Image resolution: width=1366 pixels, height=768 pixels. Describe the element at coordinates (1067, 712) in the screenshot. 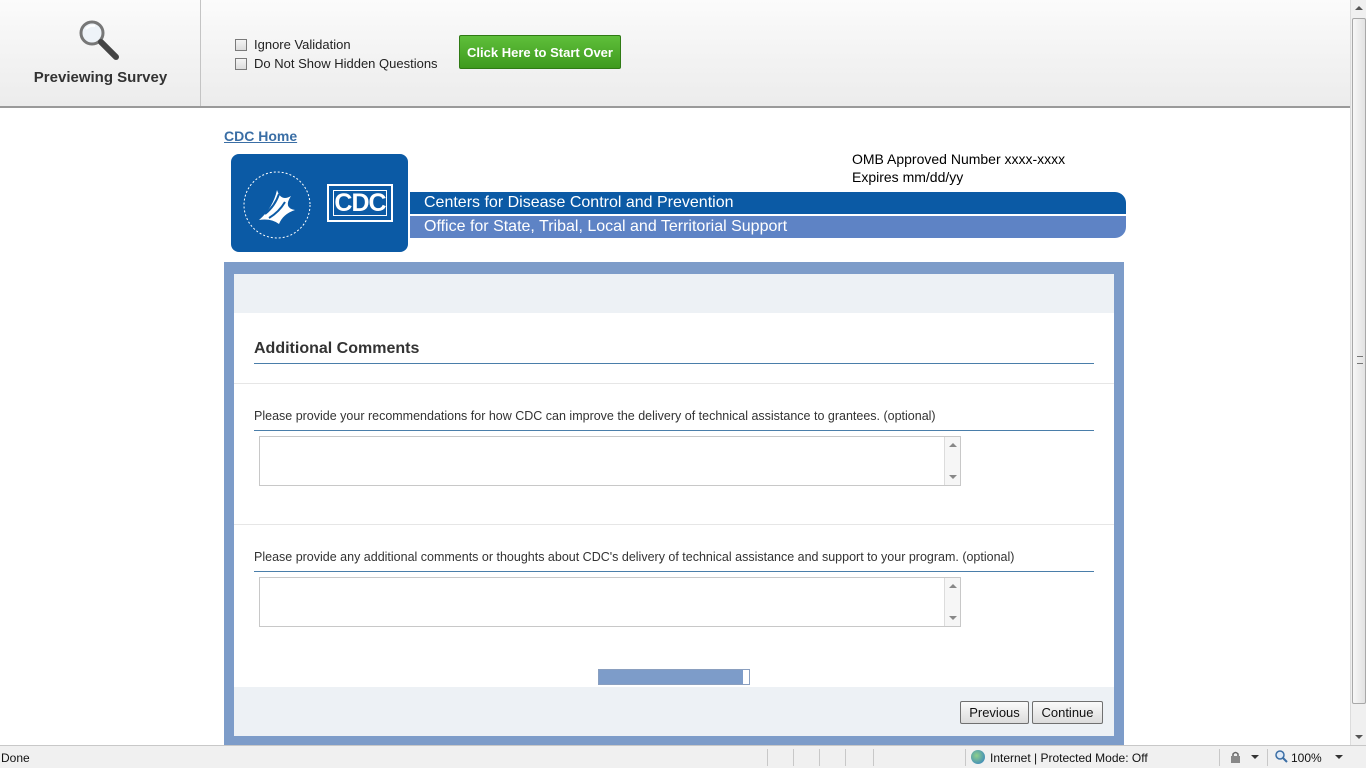

I see `continue-button: Continue` at that location.